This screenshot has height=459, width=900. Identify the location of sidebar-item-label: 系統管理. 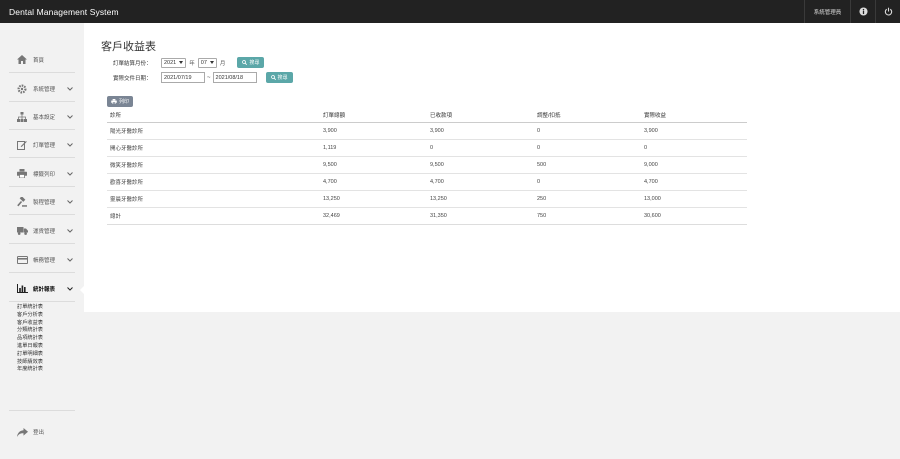
(44, 89).